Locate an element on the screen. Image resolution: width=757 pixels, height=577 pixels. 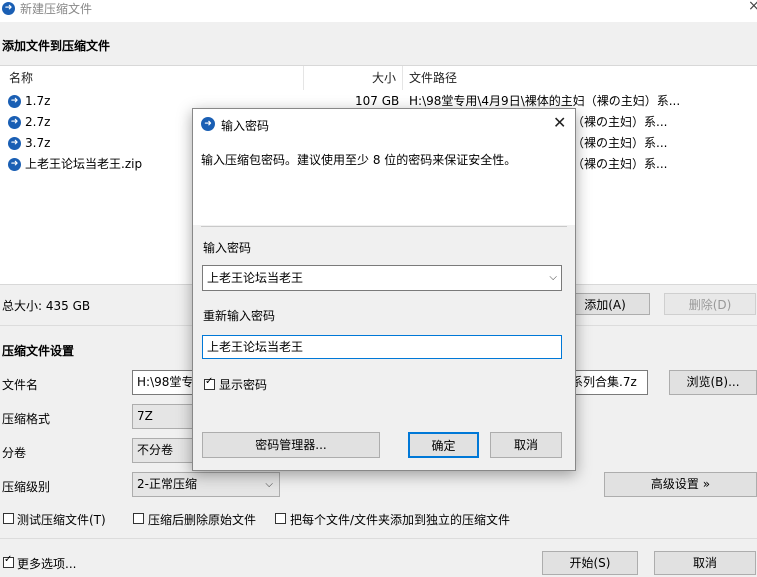
file-name: 上老王论坛当老王.zip is located at coordinates (84, 164).